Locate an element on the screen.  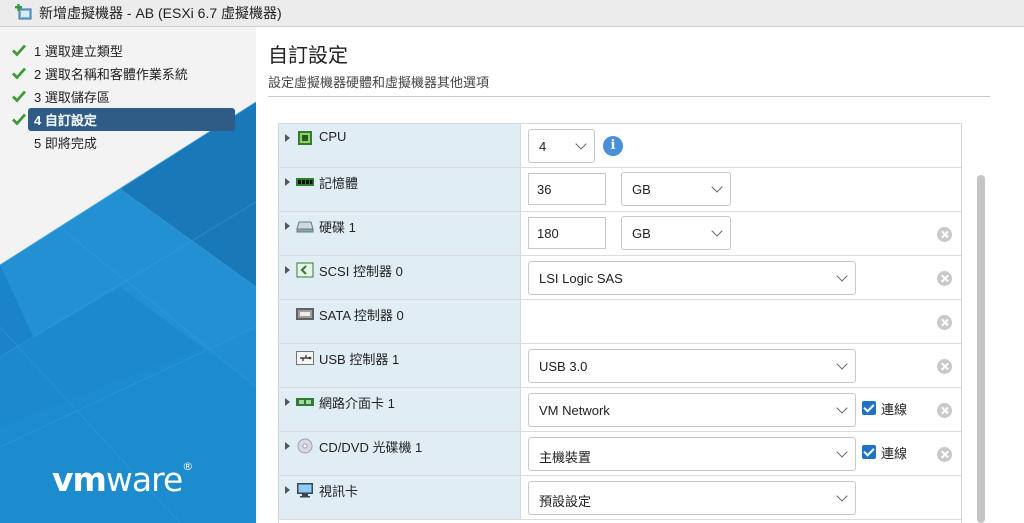
hardware-row-sata: SATA 控制器 0 is located at coordinates (620, 322).